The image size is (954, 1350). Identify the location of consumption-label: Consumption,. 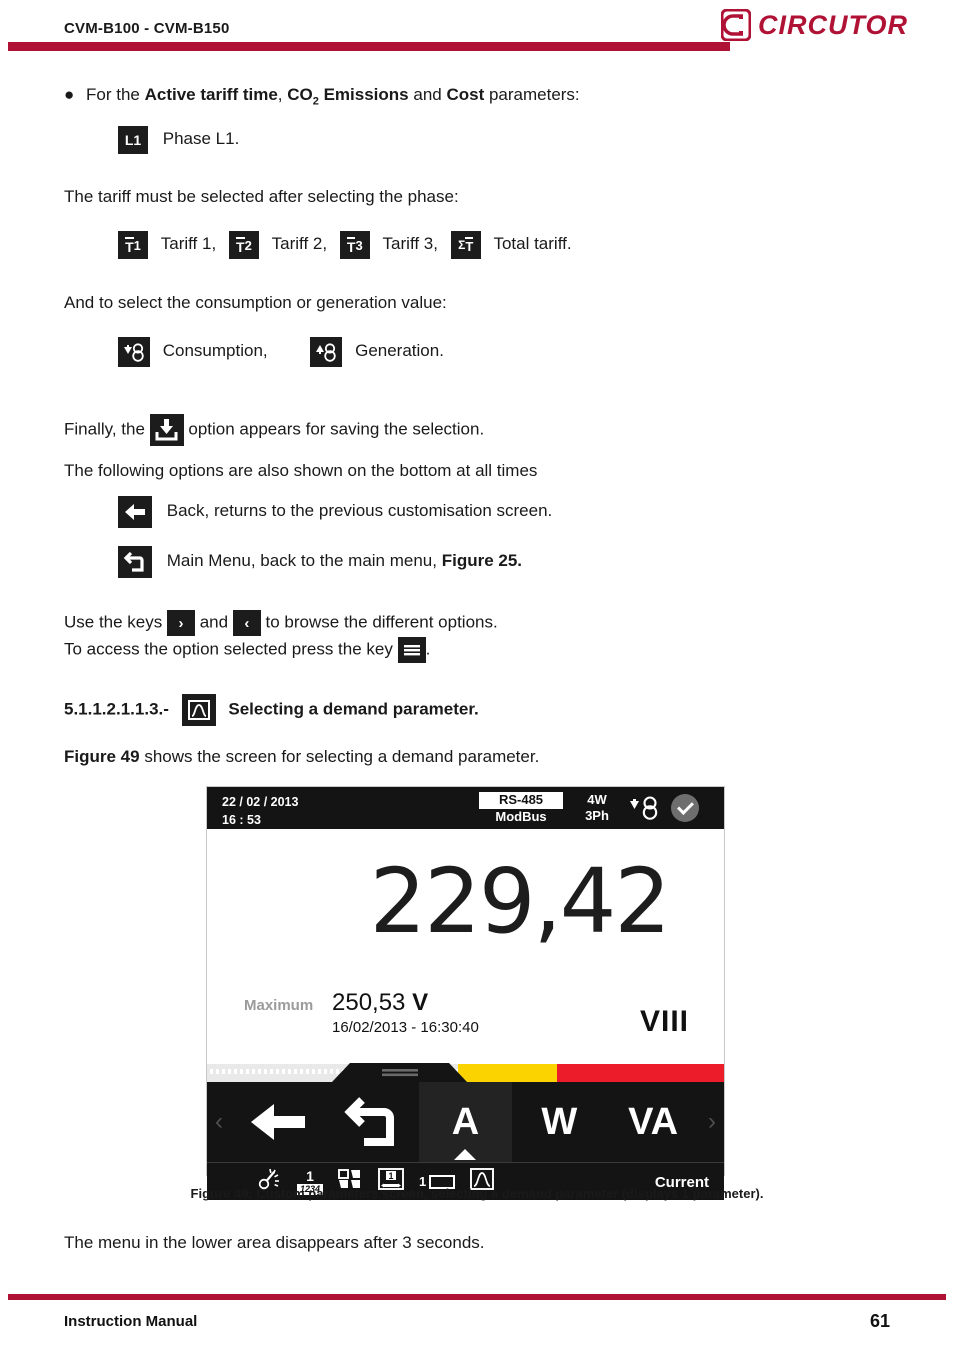
(215, 351).